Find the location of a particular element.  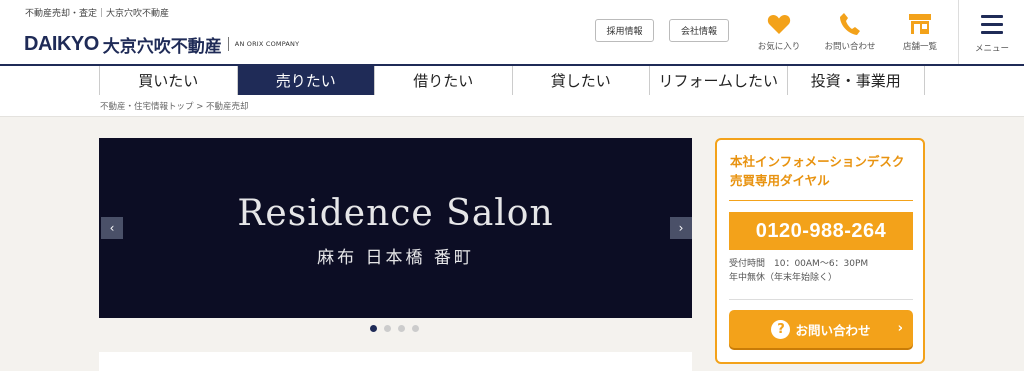

nav-tab-sell: 売りたい is located at coordinates (306, 80).